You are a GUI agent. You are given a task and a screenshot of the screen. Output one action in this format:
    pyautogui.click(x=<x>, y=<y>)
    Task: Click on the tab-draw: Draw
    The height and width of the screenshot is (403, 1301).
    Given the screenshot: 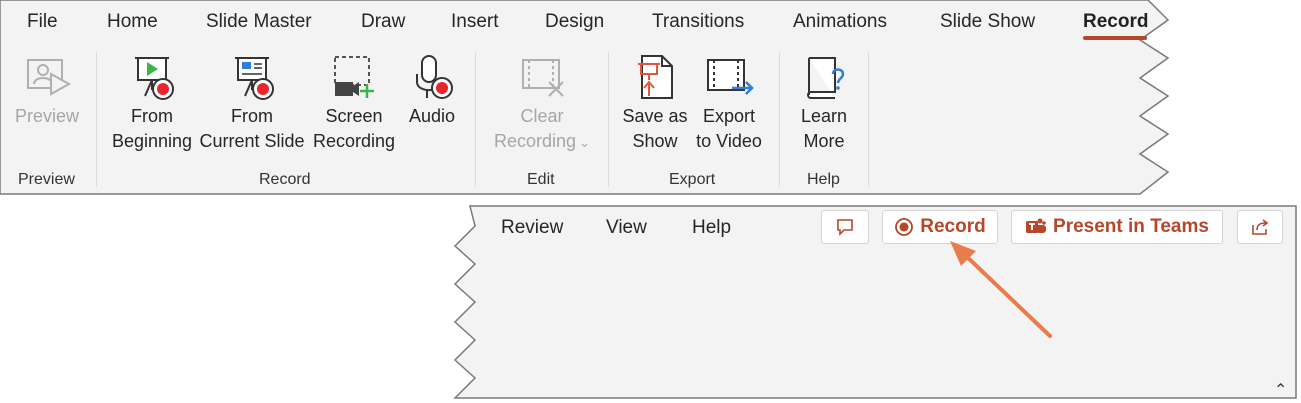 What is the action you would take?
    pyautogui.click(x=383, y=22)
    